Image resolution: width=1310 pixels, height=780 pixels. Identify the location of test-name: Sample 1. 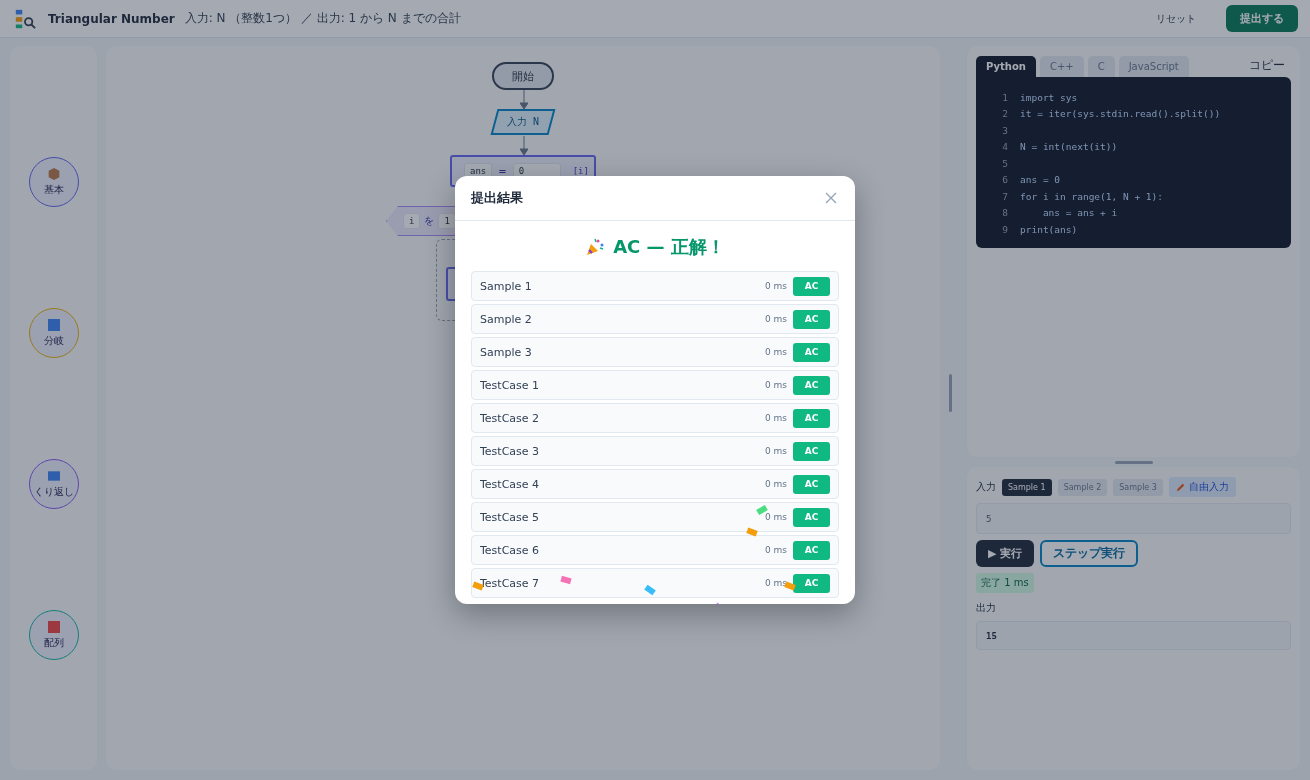
(506, 286).